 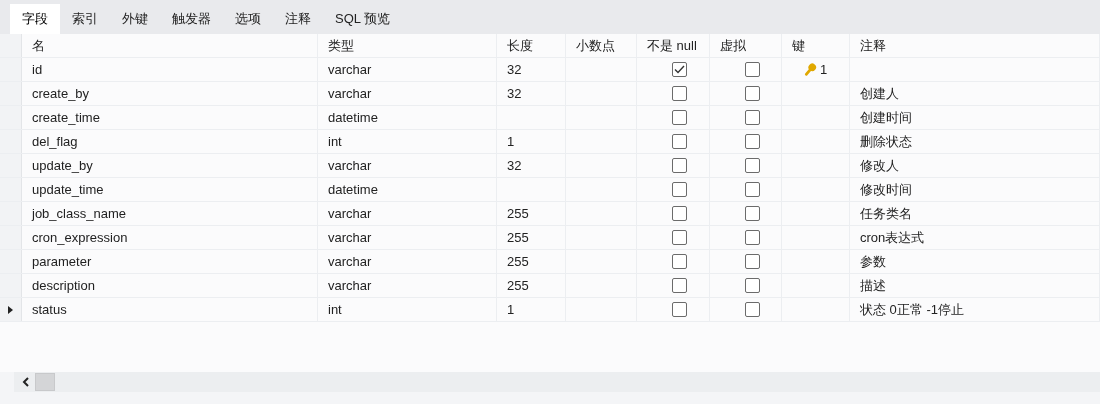 What do you see at coordinates (886, 141) in the screenshot?
I see `table-cell: 删除状态` at bounding box center [886, 141].